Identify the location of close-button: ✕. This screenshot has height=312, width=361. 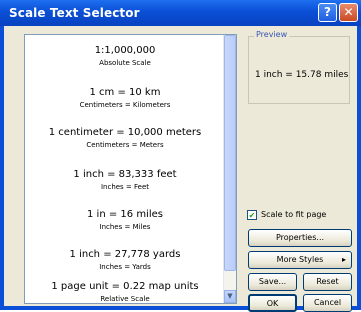
(348, 12).